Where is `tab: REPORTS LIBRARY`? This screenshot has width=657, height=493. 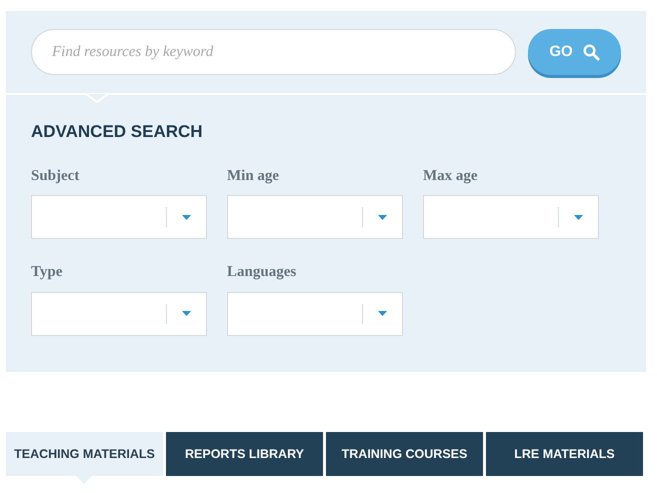 tab: REPORTS LIBRARY is located at coordinates (244, 454).